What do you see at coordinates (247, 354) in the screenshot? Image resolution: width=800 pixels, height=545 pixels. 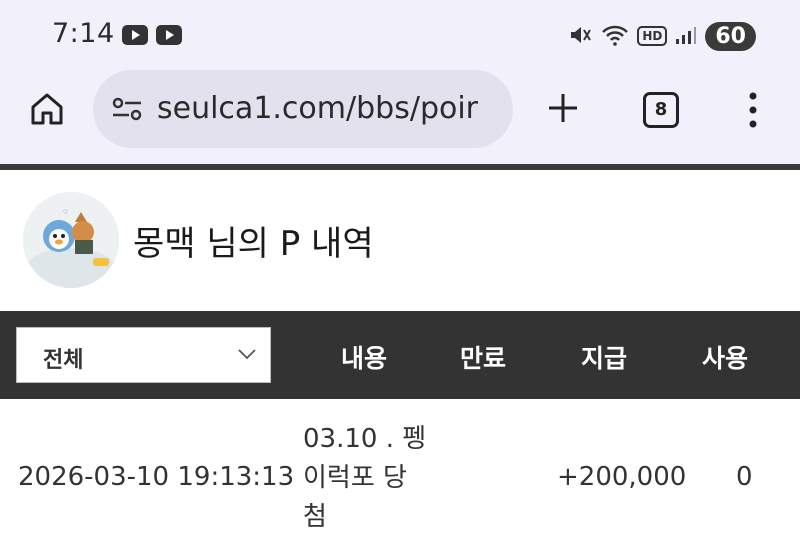 I see `chevron-down-icon` at bounding box center [247, 354].